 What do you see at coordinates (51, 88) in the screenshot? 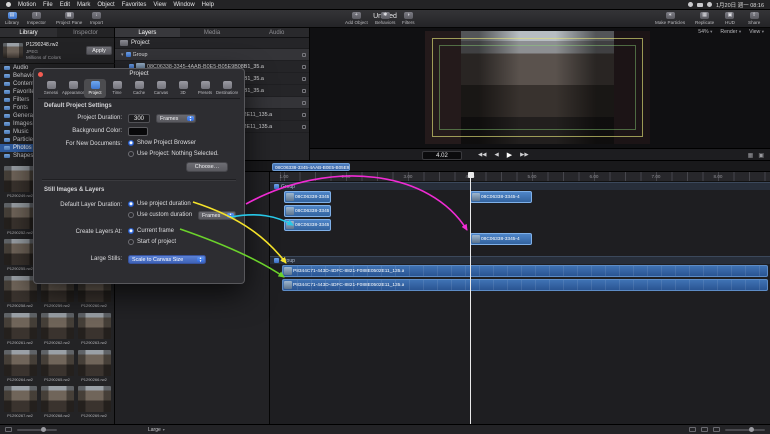
I see `prefs-tab: General` at bounding box center [51, 88].